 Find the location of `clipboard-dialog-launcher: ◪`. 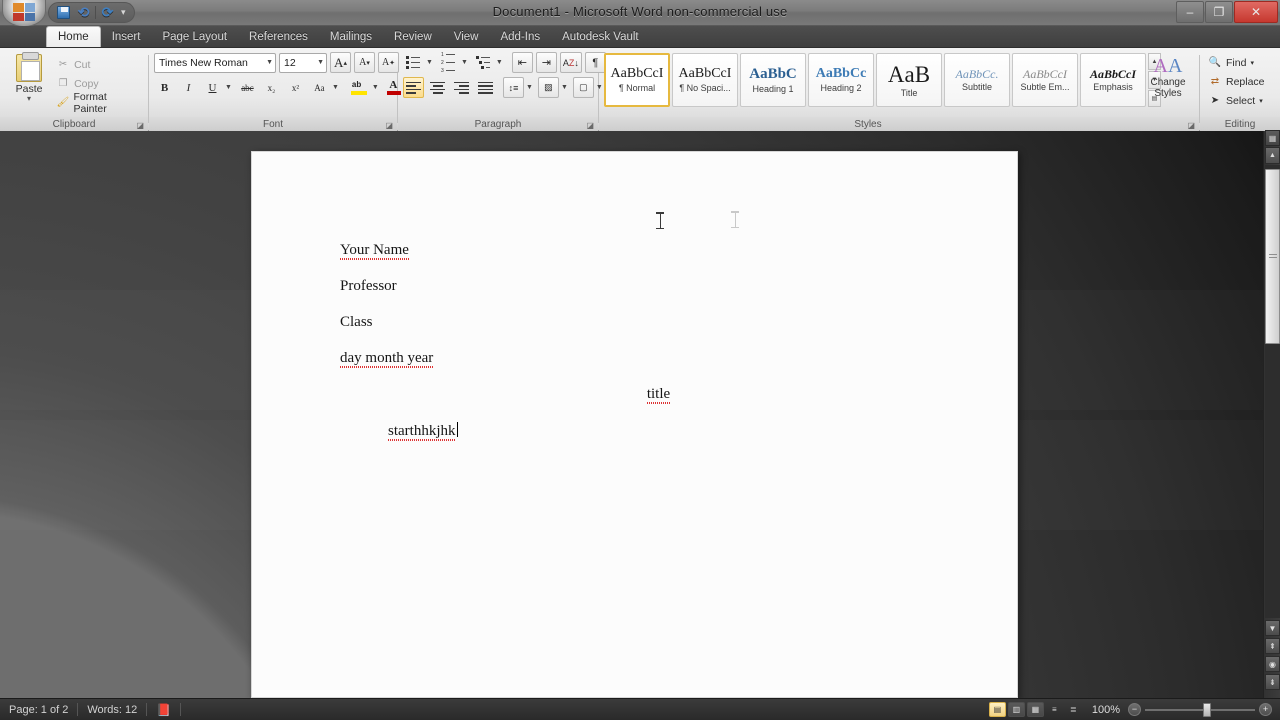

clipboard-dialog-launcher: ◪ is located at coordinates (140, 125).